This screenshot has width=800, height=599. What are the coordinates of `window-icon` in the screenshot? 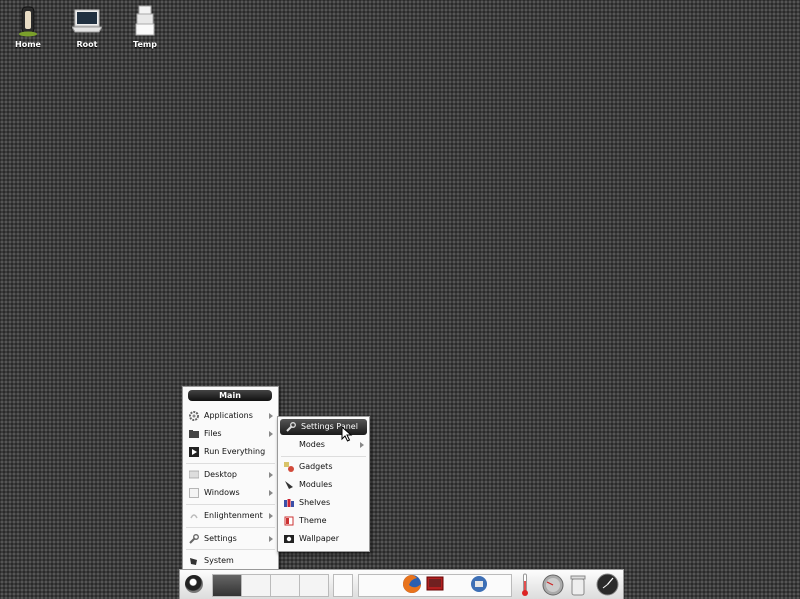 It's located at (194, 493).